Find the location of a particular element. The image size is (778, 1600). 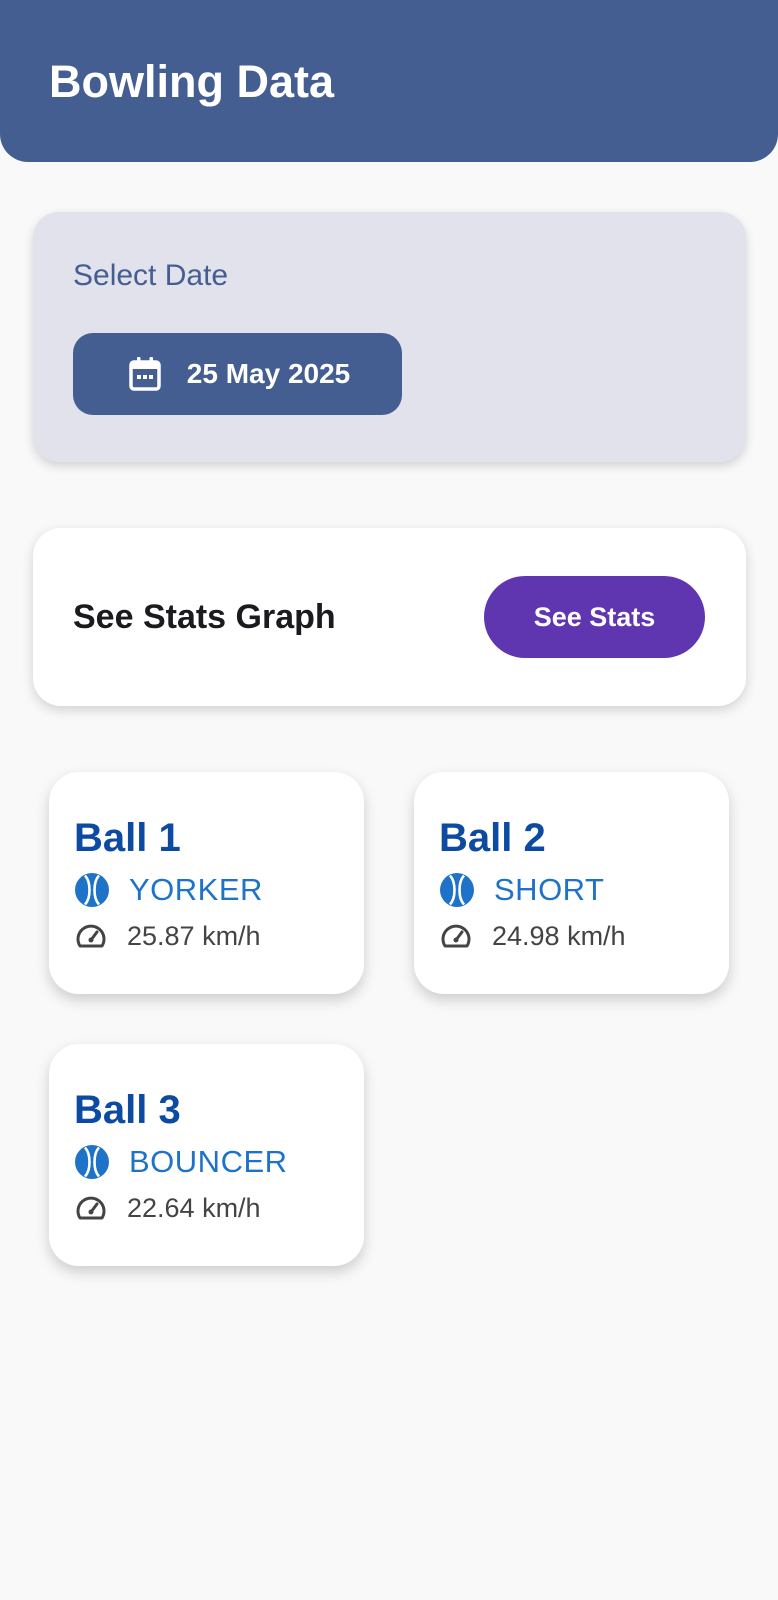

delivery-type: YORKER is located at coordinates (196, 889).